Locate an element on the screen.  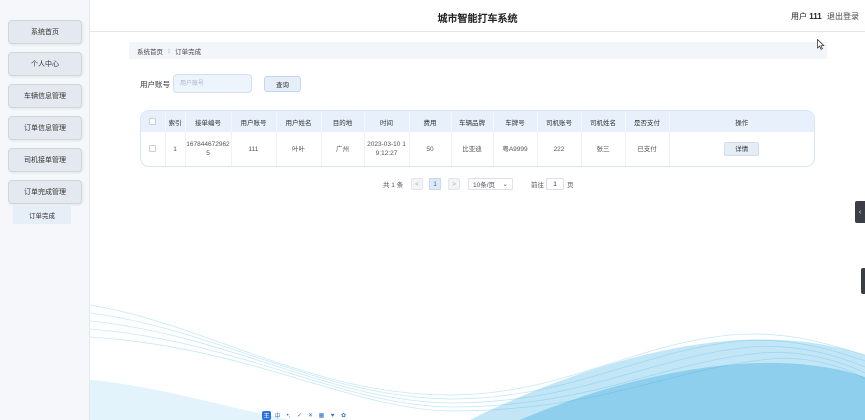
cell-destination: 广州 is located at coordinates (343, 149).